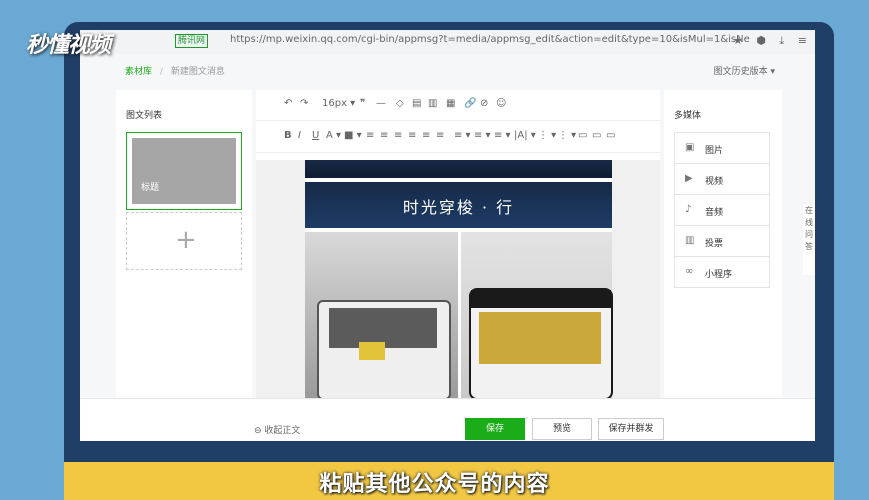  What do you see at coordinates (447, 419) in the screenshot?
I see `editor-footer: ⊖ 收起正文 保存 预览 保存并群发` at bounding box center [447, 419].